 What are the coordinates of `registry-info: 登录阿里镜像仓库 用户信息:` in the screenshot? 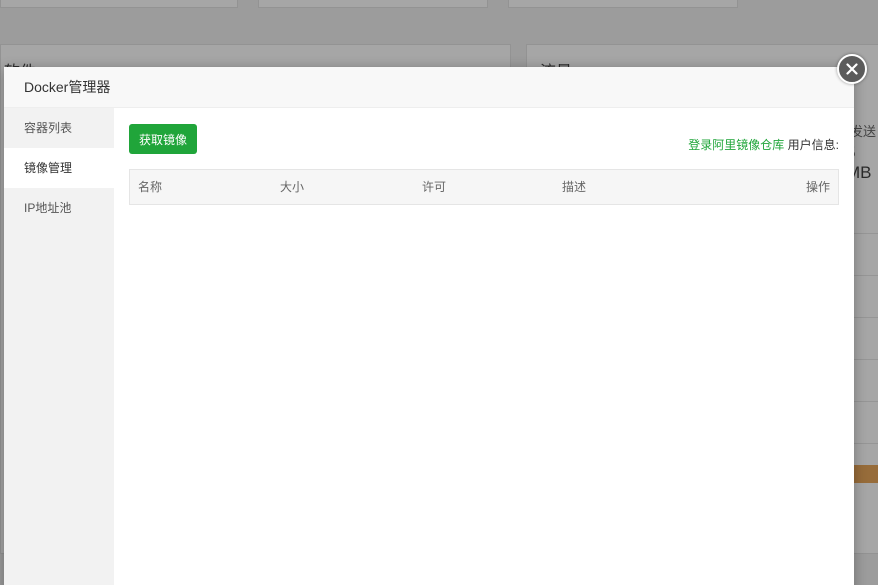 It's located at (763, 144).